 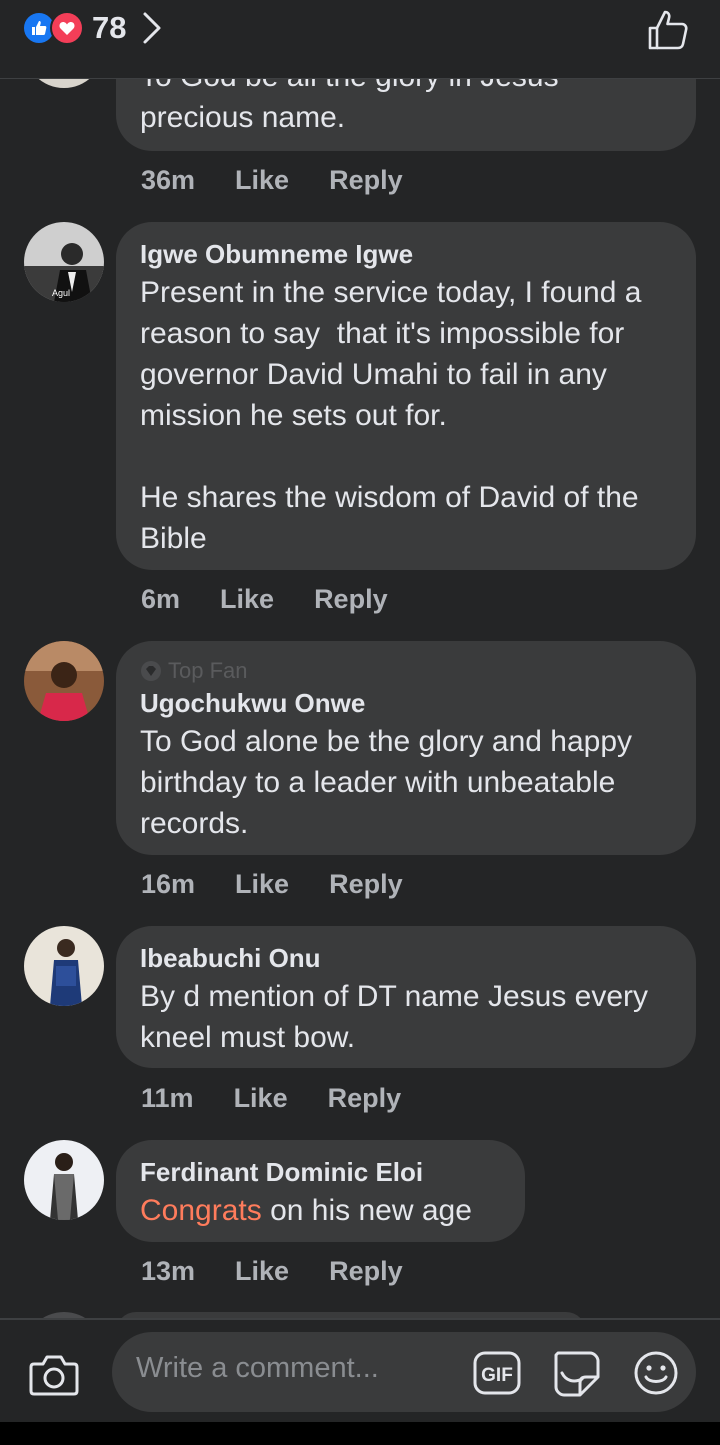 I want to click on comment-author: Igwe Obumneme Igwe, so click(x=406, y=254).